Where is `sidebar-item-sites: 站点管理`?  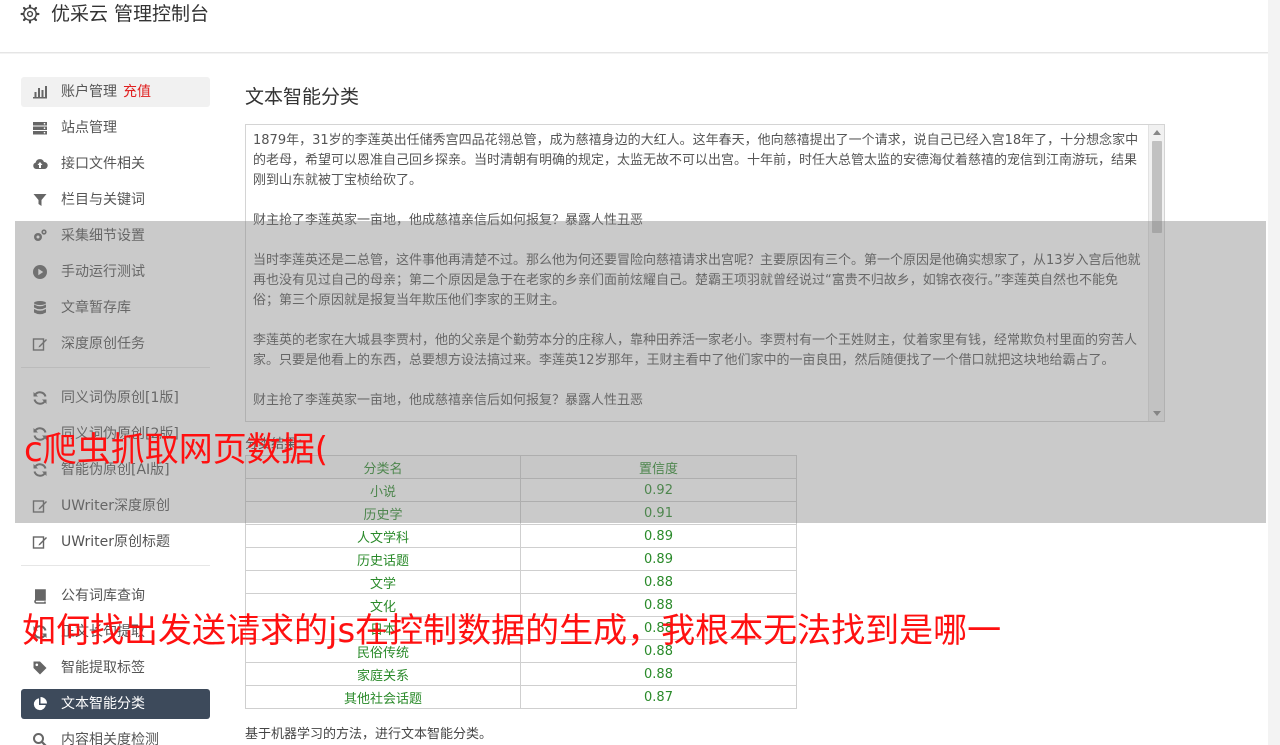
sidebar-item-sites: 站点管理 is located at coordinates (115, 128).